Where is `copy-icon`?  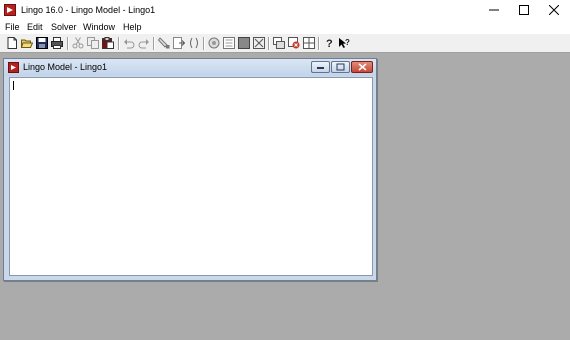
copy-icon is located at coordinates (93, 43).